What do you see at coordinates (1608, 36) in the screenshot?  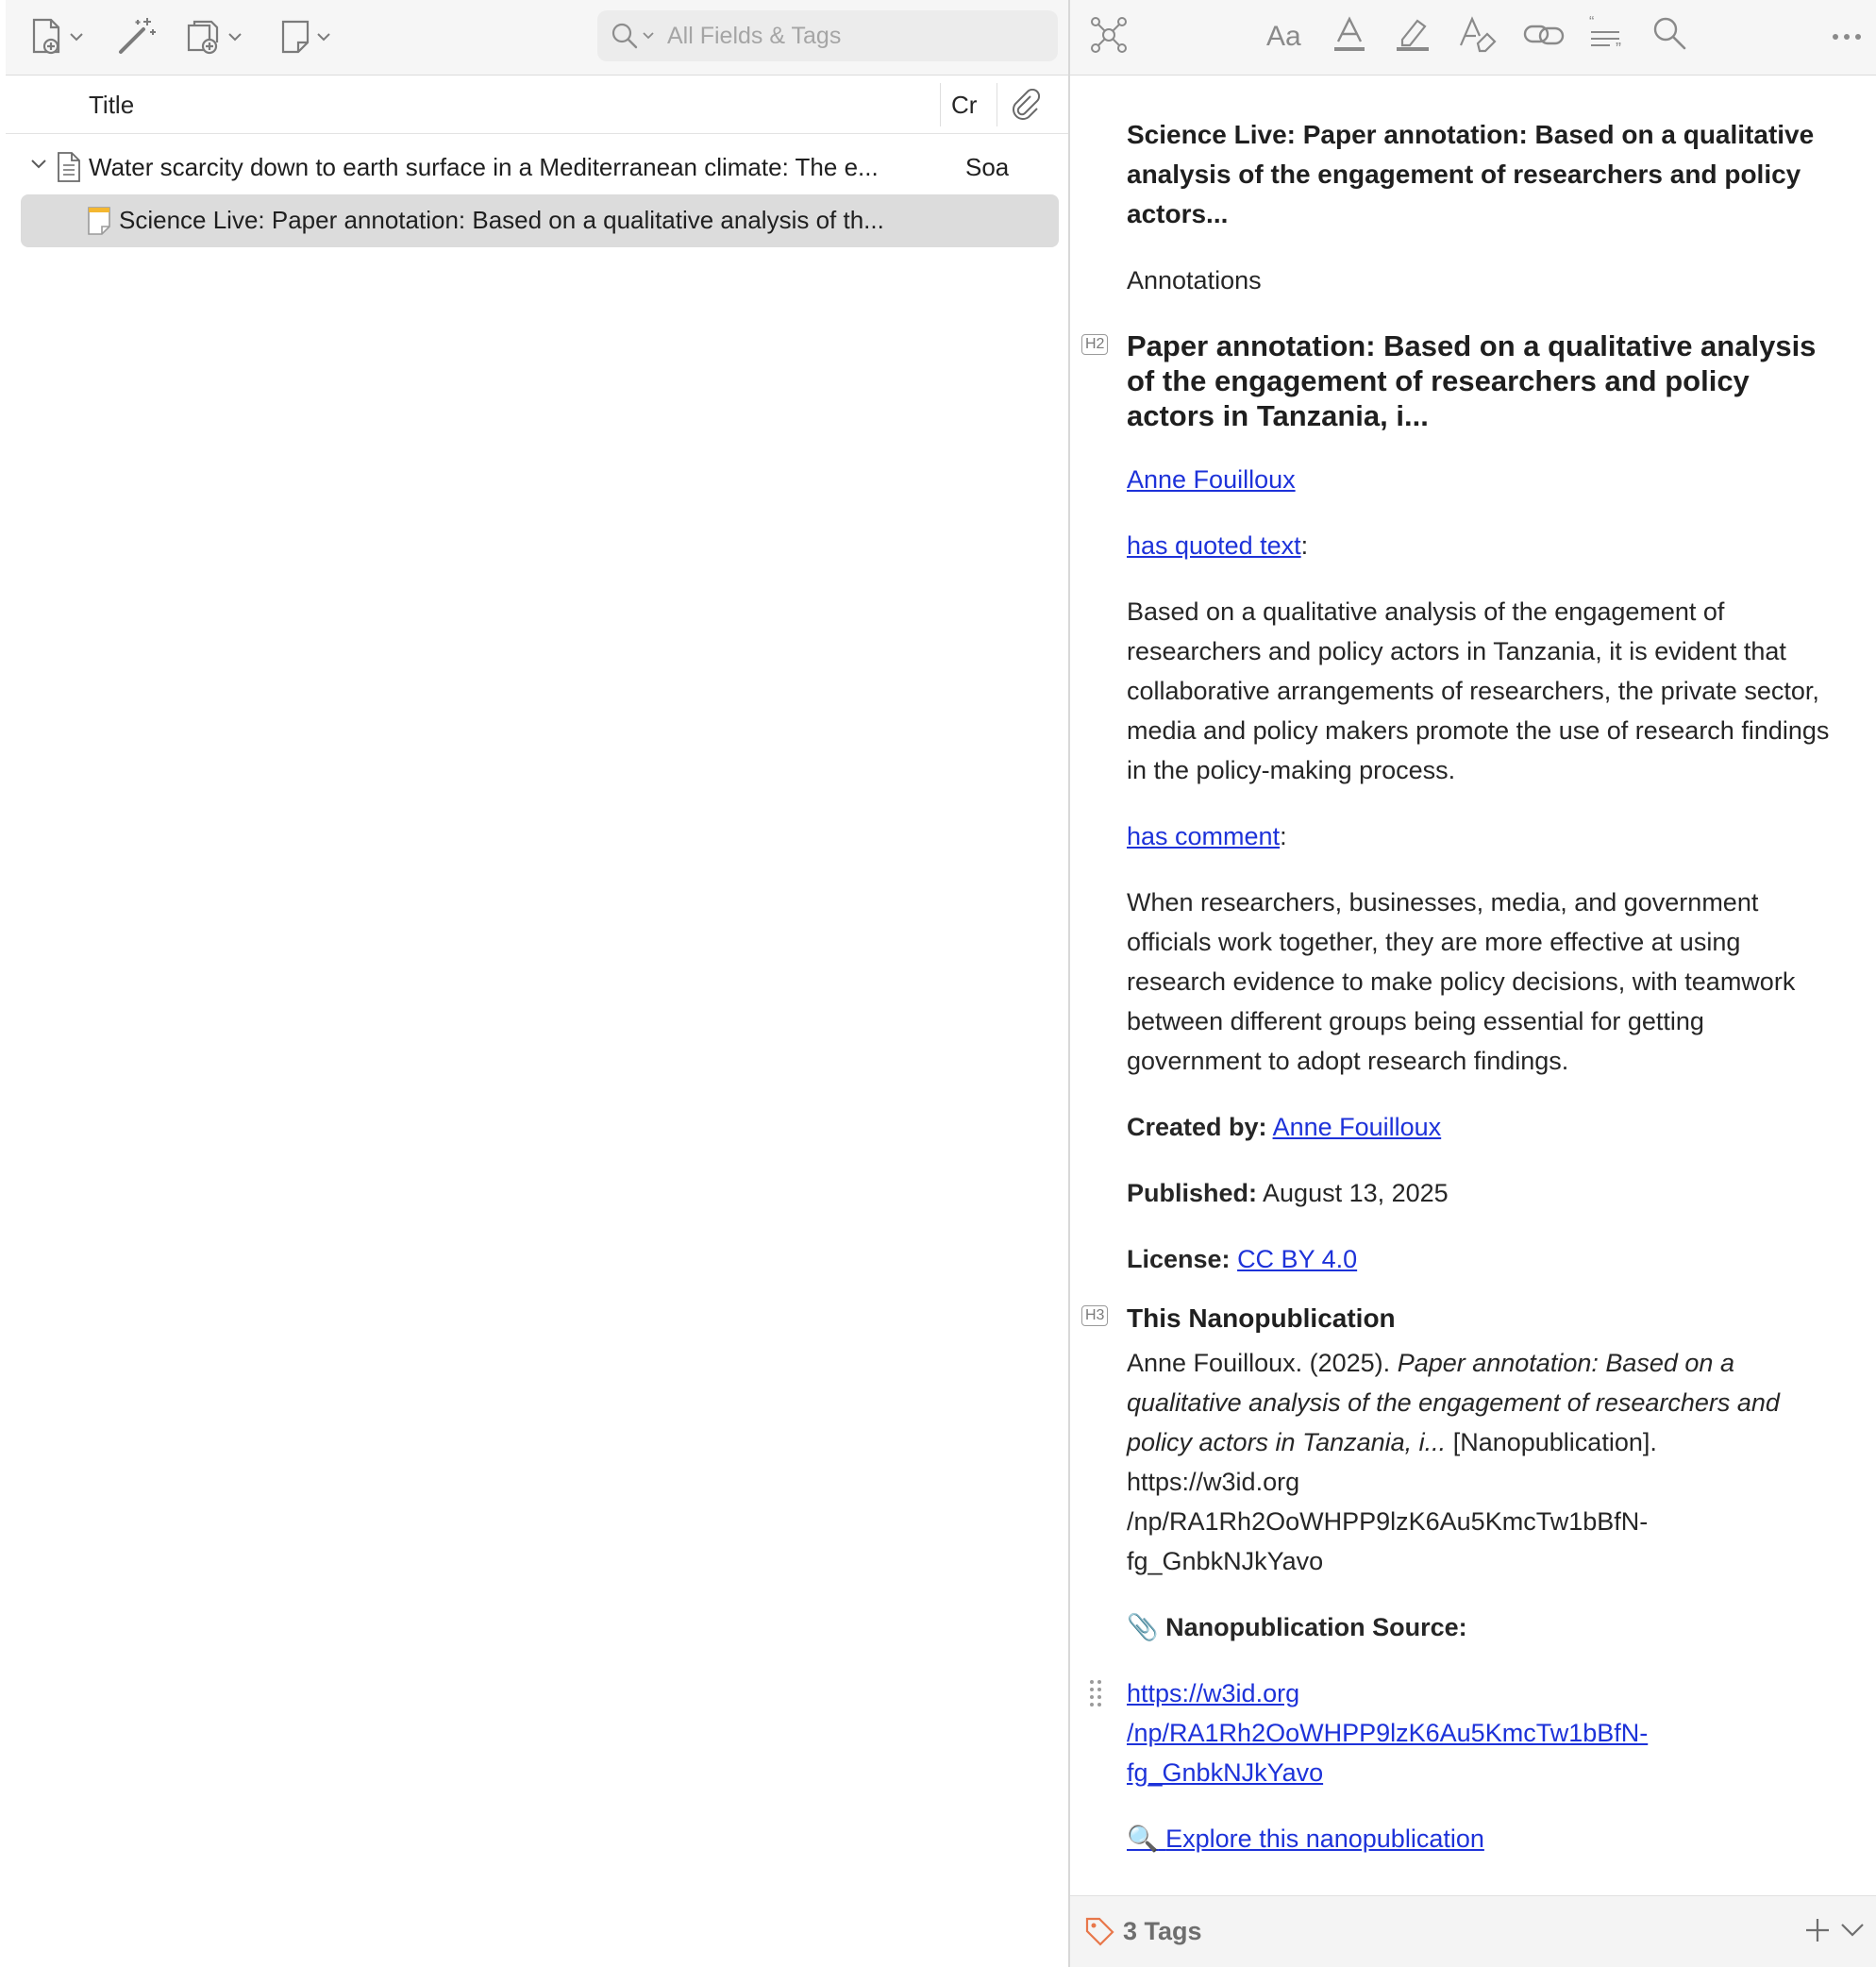 I see `insert-citation-icon: “”` at bounding box center [1608, 36].